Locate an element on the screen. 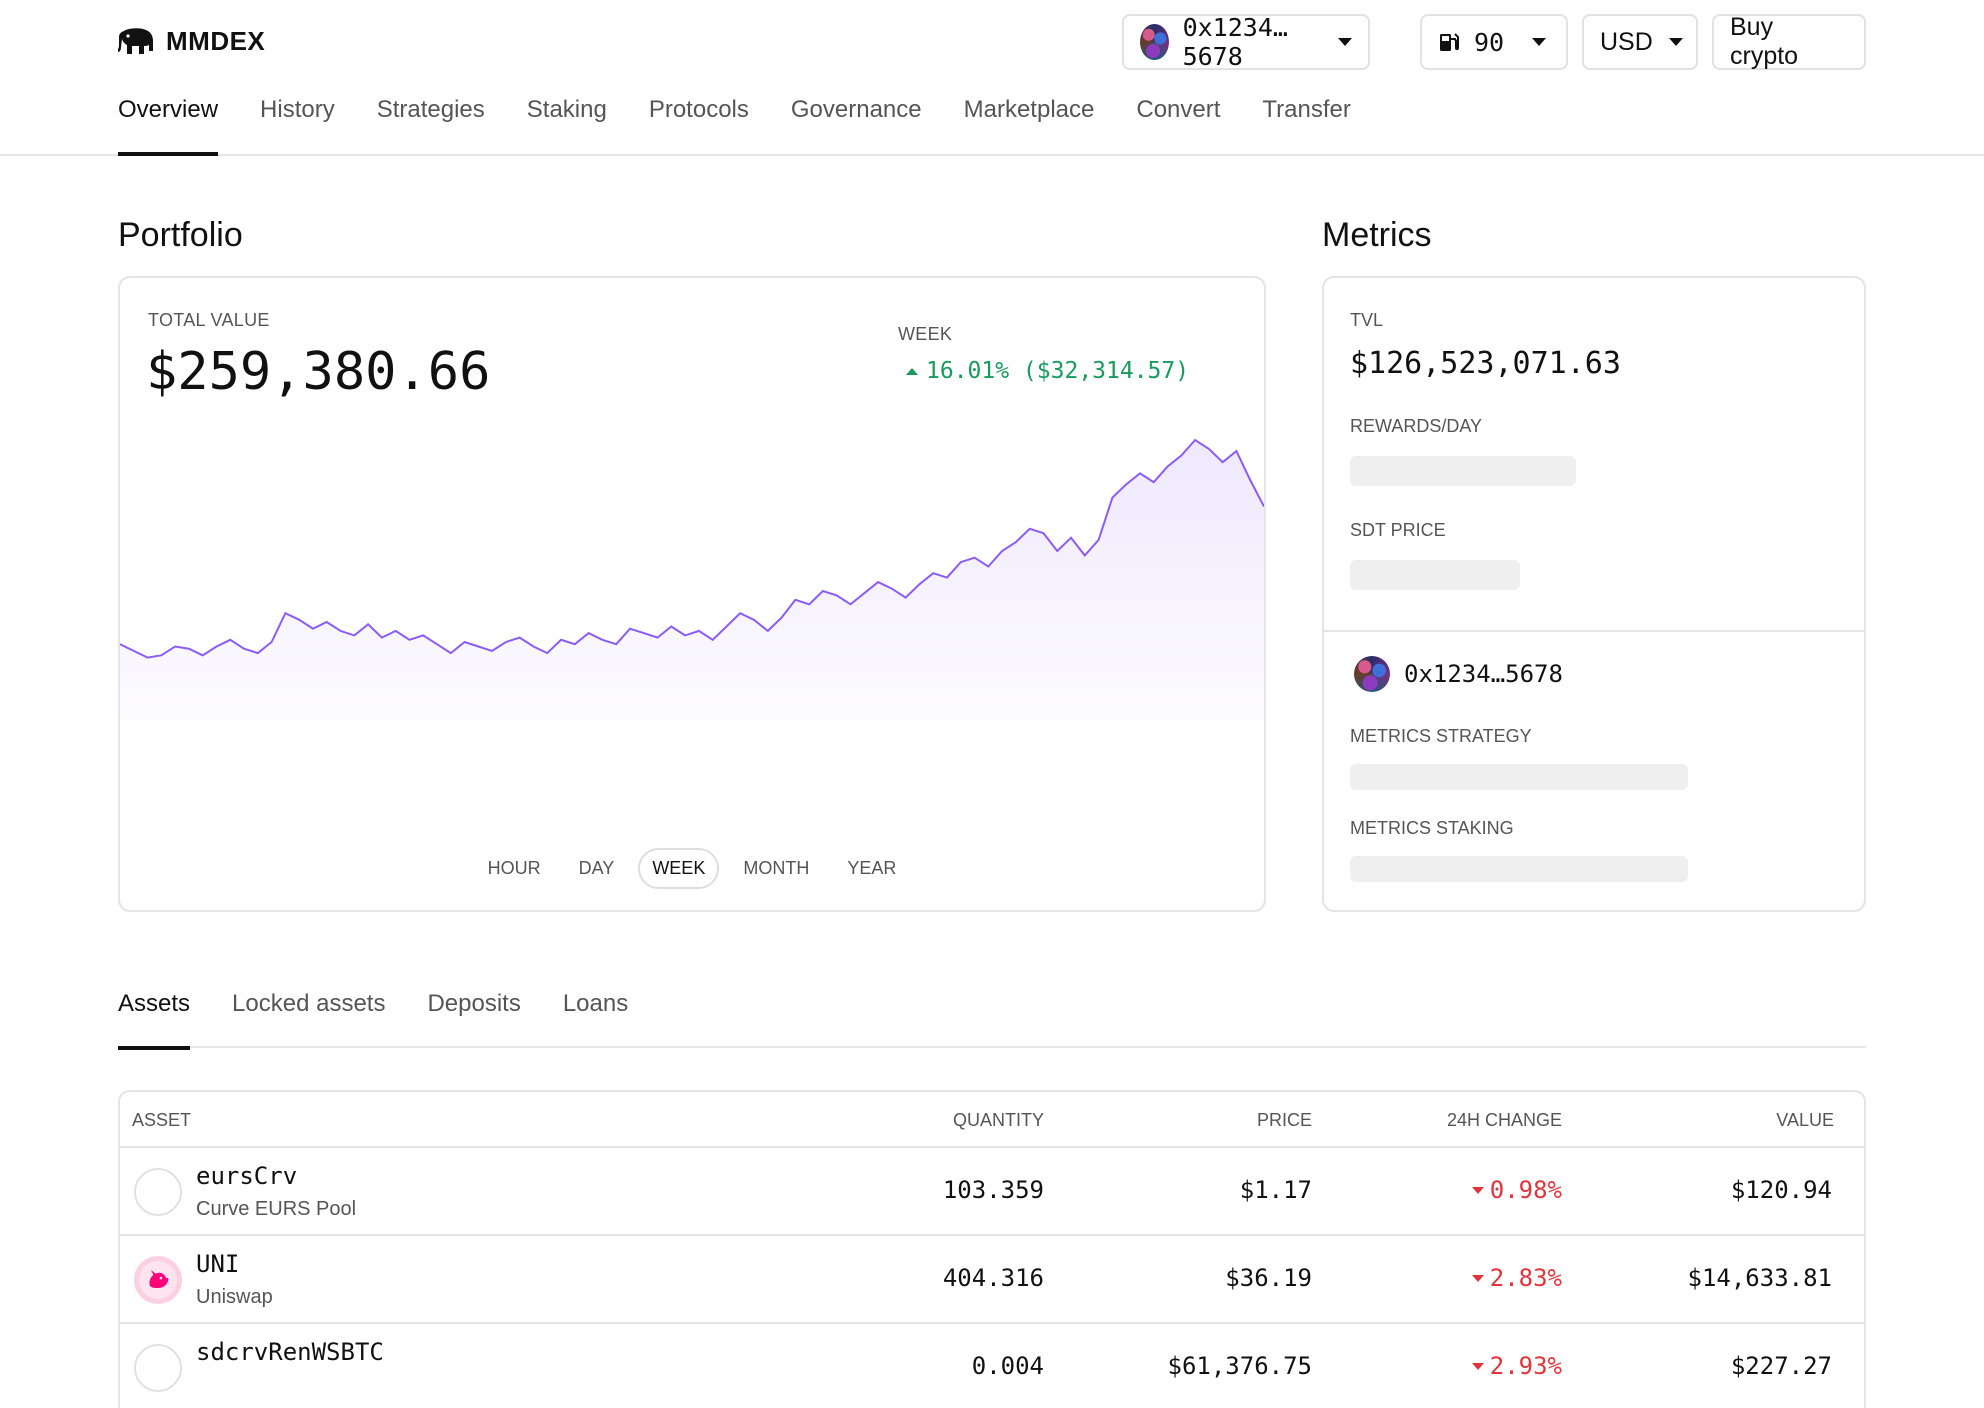 Image resolution: width=1984 pixels, height=1408 pixels. tab-assets: Assets is located at coordinates (154, 1020).